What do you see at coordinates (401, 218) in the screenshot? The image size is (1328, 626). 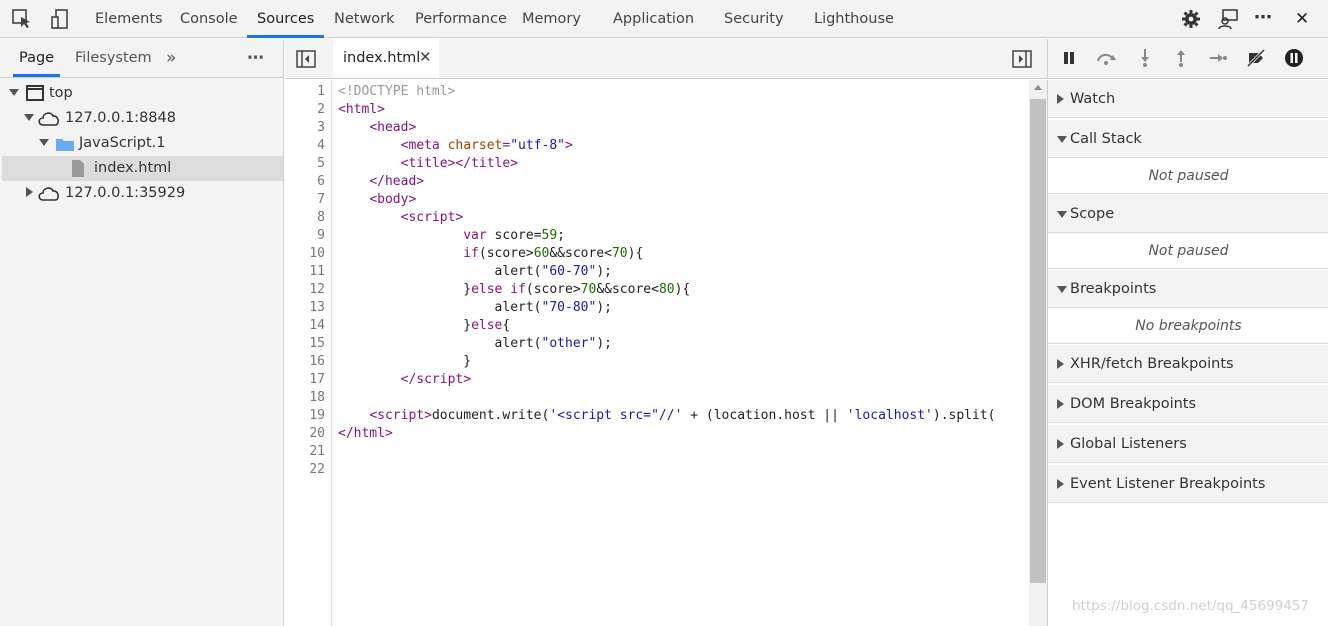 I see `code-line: <script>` at bounding box center [401, 218].